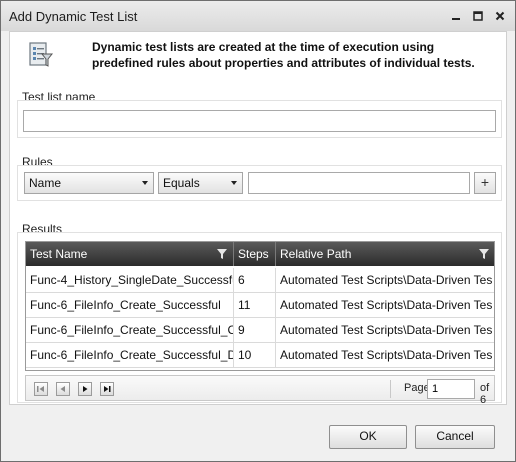  Describe the element at coordinates (130, 355) in the screenshot. I see `test-name-cell: Func-6_FileInfo_Create_Successful_DB` at that location.